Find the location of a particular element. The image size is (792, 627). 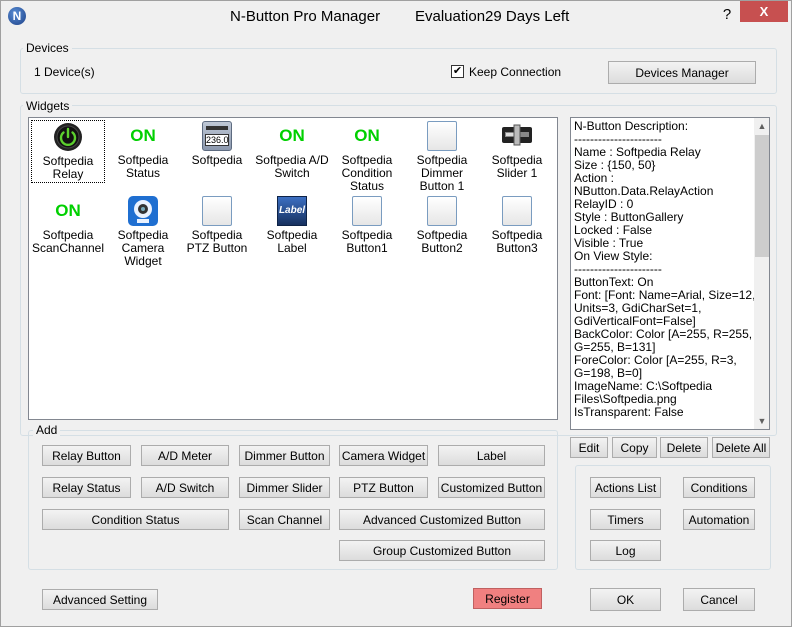

help-icon: ? is located at coordinates (727, 16).